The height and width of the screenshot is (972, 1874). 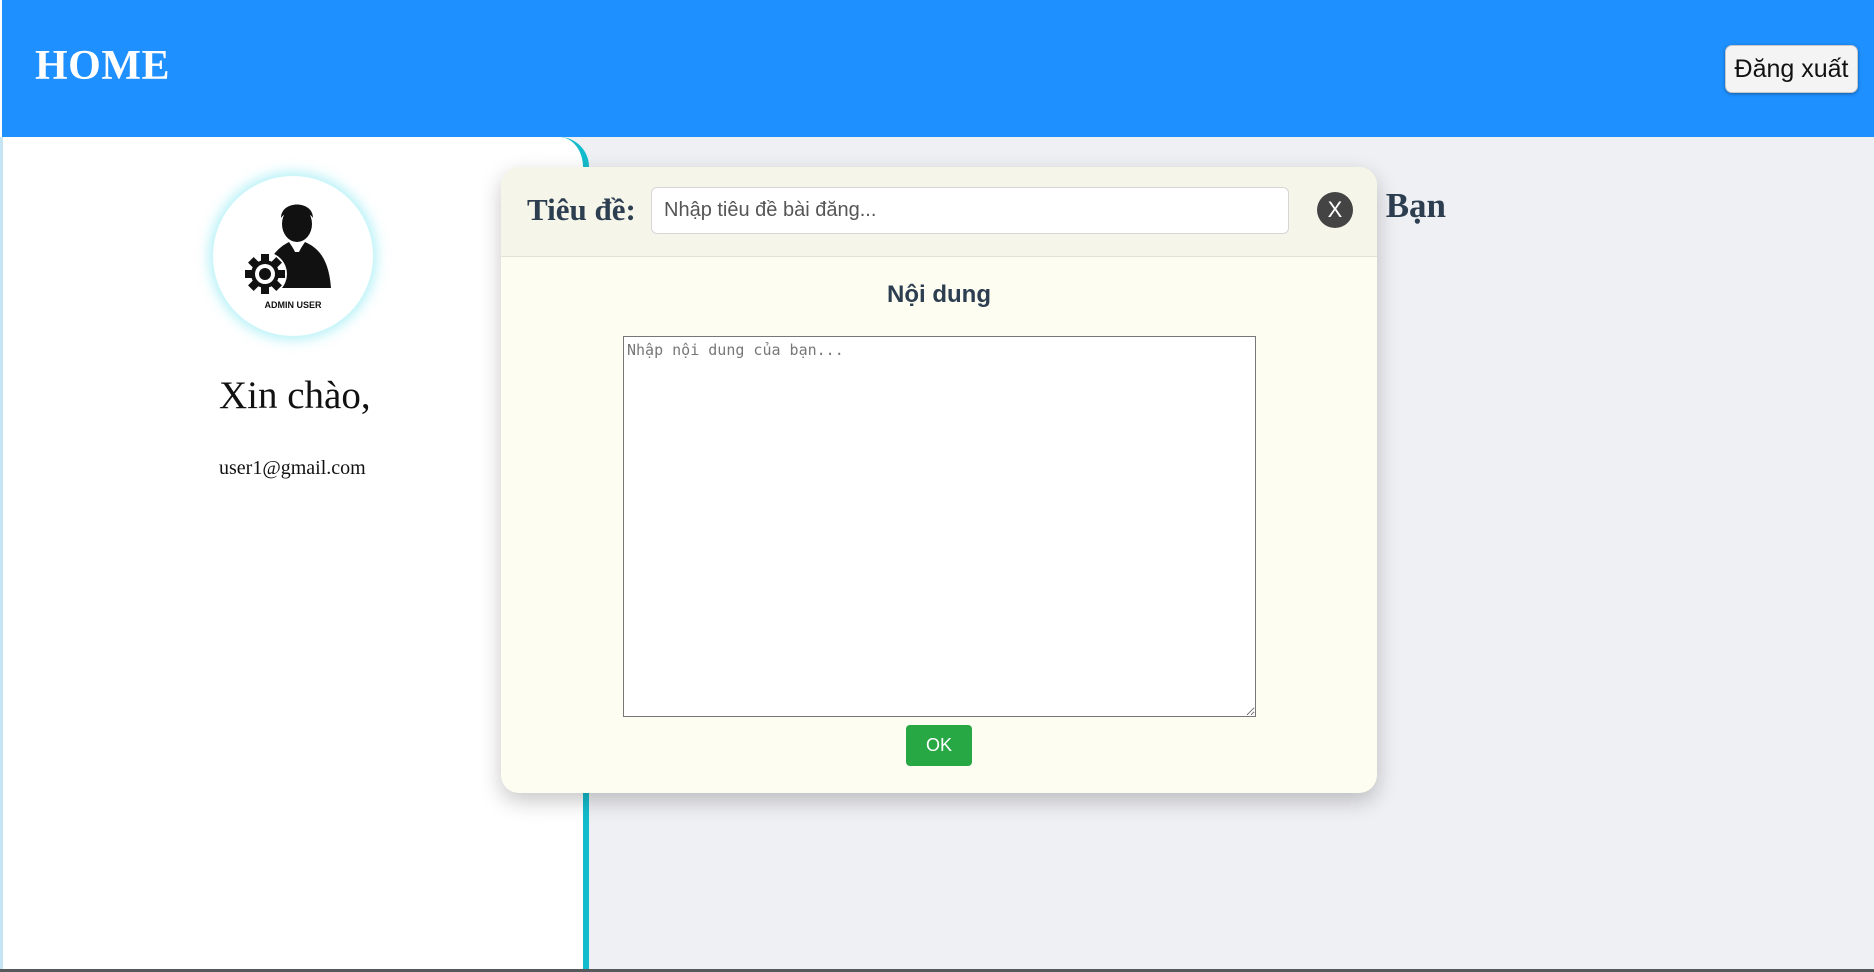 What do you see at coordinates (295, 395) in the screenshot?
I see `greeting-text: Xin chào,` at bounding box center [295, 395].